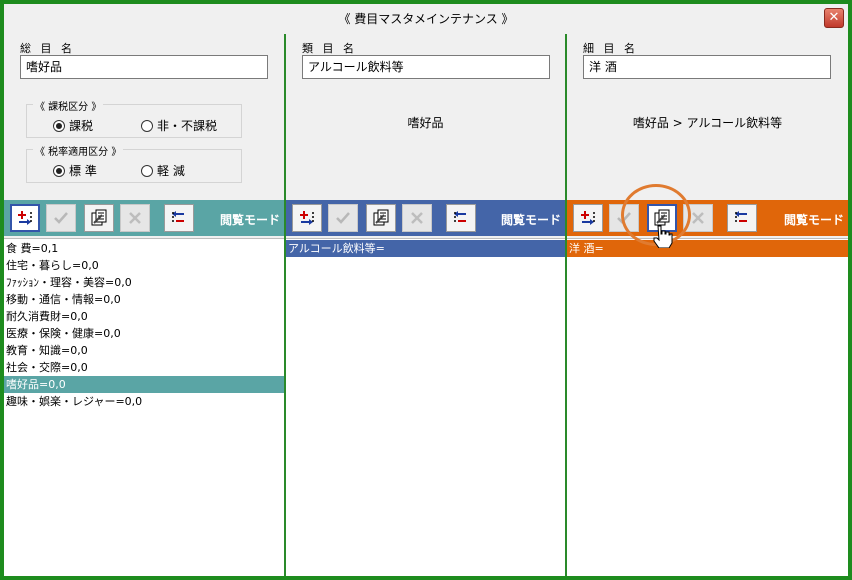  What do you see at coordinates (144, 401) in the screenshot?
I see `list-item: 趣味・娯楽・レジャー=0,0` at bounding box center [144, 401].